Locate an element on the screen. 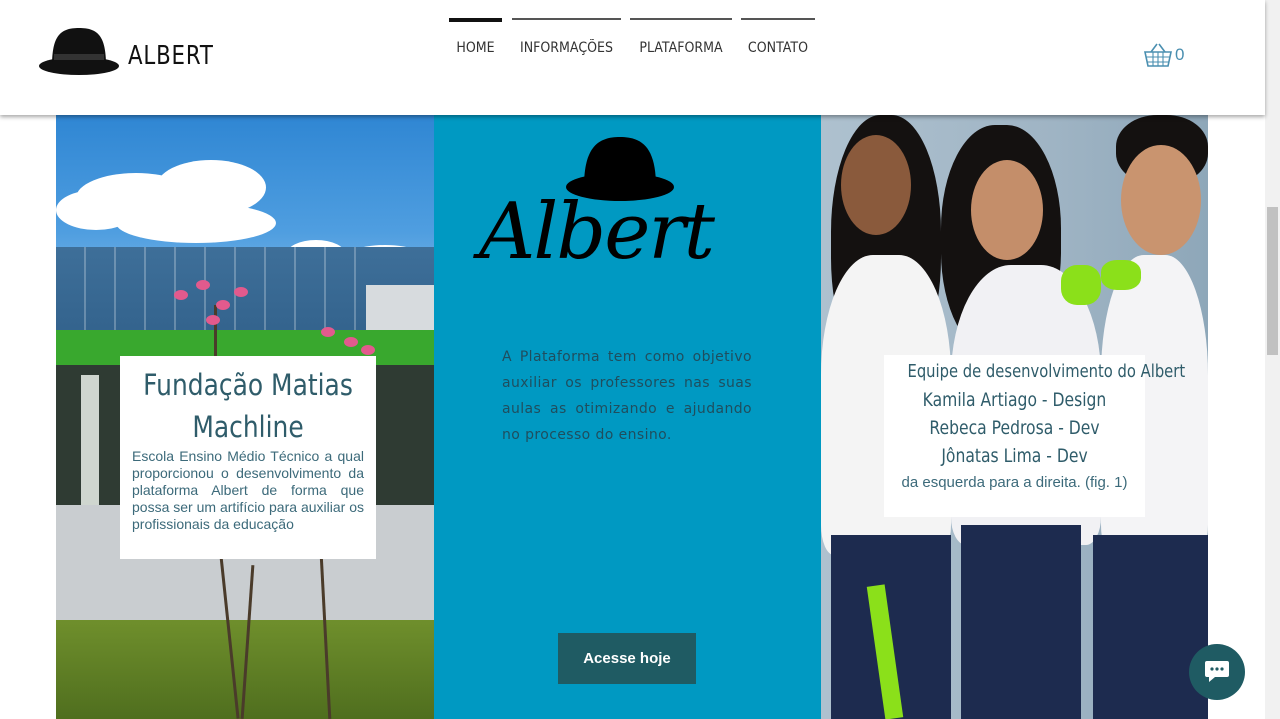  team-member-2: Rebeca Pedrosa - Dev is located at coordinates (1014, 428).